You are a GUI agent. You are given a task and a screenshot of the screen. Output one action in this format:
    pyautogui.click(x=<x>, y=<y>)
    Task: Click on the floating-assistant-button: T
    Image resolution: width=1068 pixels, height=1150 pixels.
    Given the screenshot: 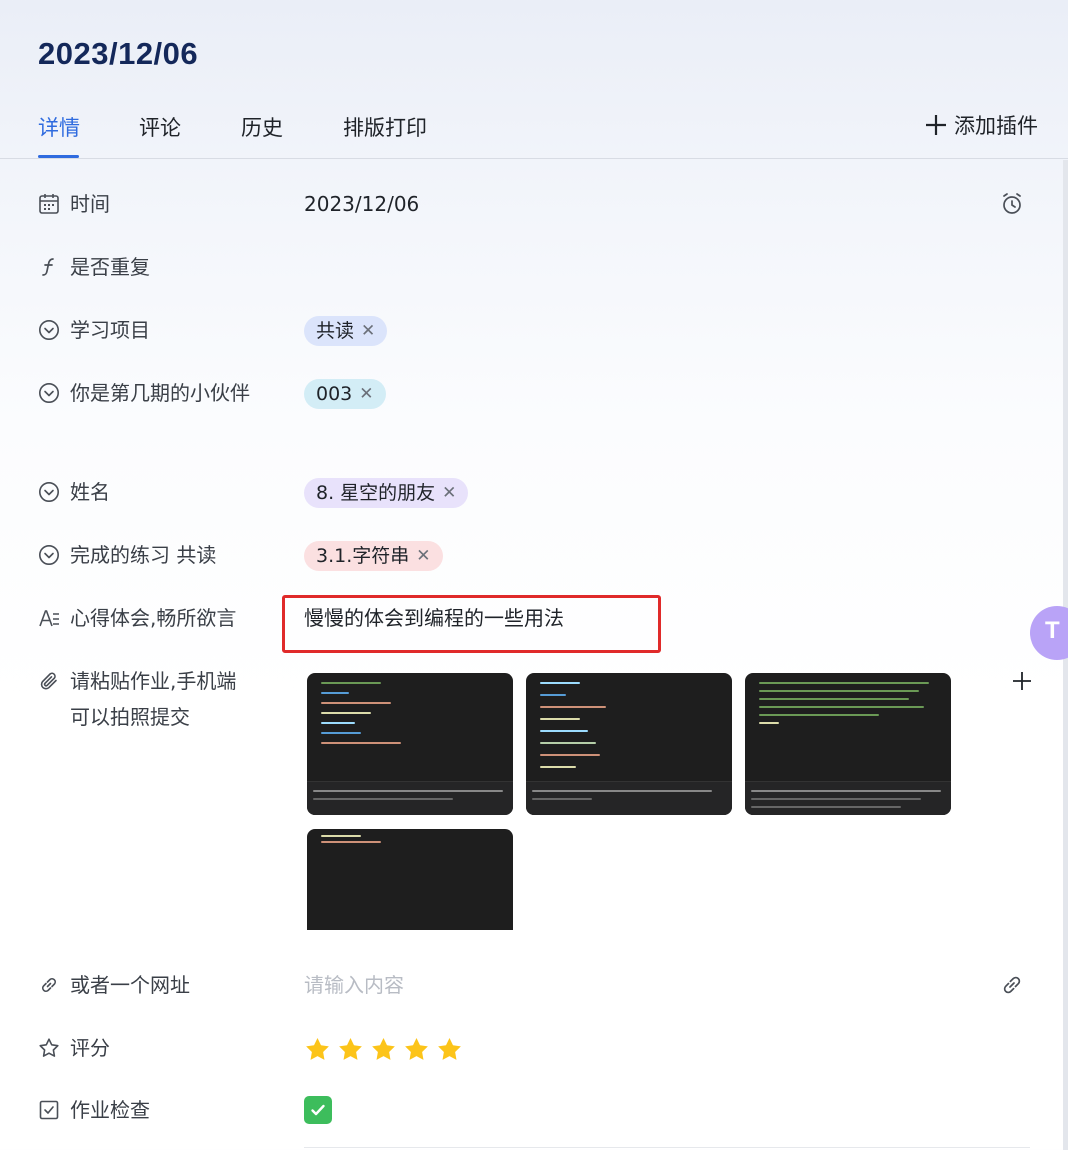 What is the action you would take?
    pyautogui.click(x=1049, y=633)
    